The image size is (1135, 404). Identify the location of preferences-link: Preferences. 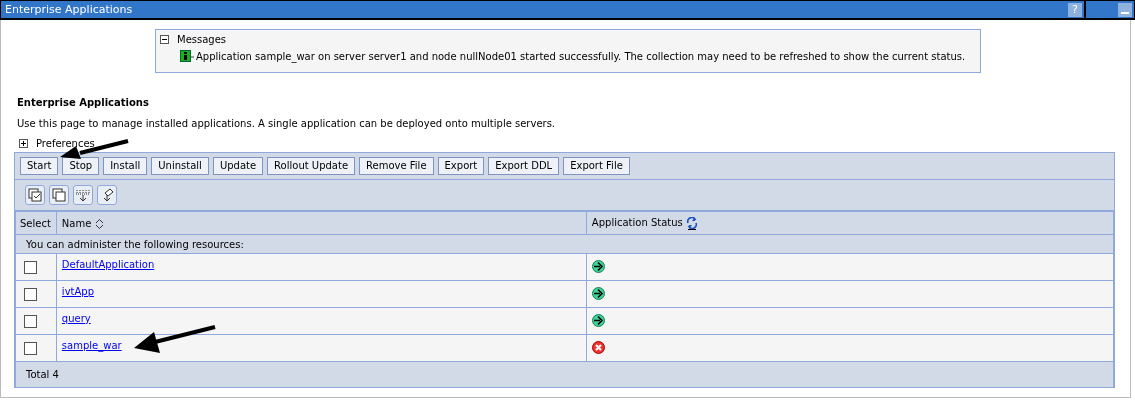
(65, 143).